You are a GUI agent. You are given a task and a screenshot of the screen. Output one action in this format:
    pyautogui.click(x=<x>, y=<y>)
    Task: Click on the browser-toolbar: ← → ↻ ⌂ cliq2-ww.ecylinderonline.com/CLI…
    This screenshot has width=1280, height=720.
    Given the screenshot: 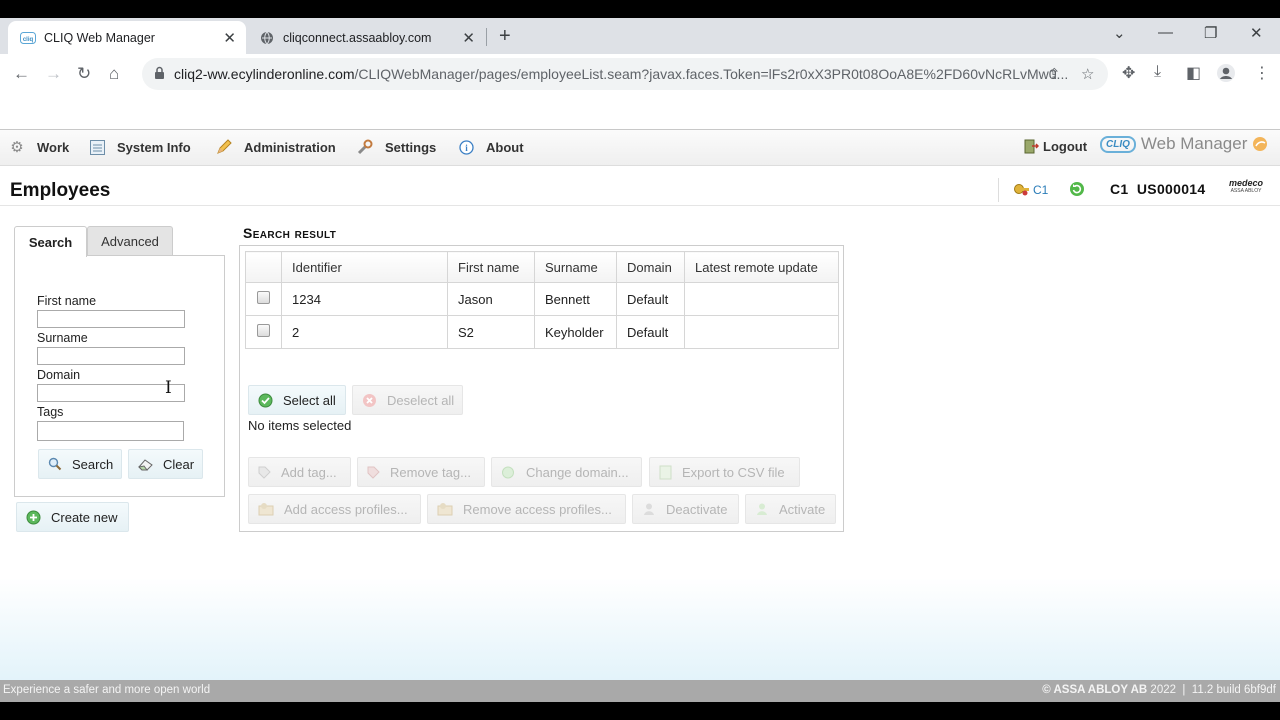 What is the action you would take?
    pyautogui.click(x=640, y=74)
    